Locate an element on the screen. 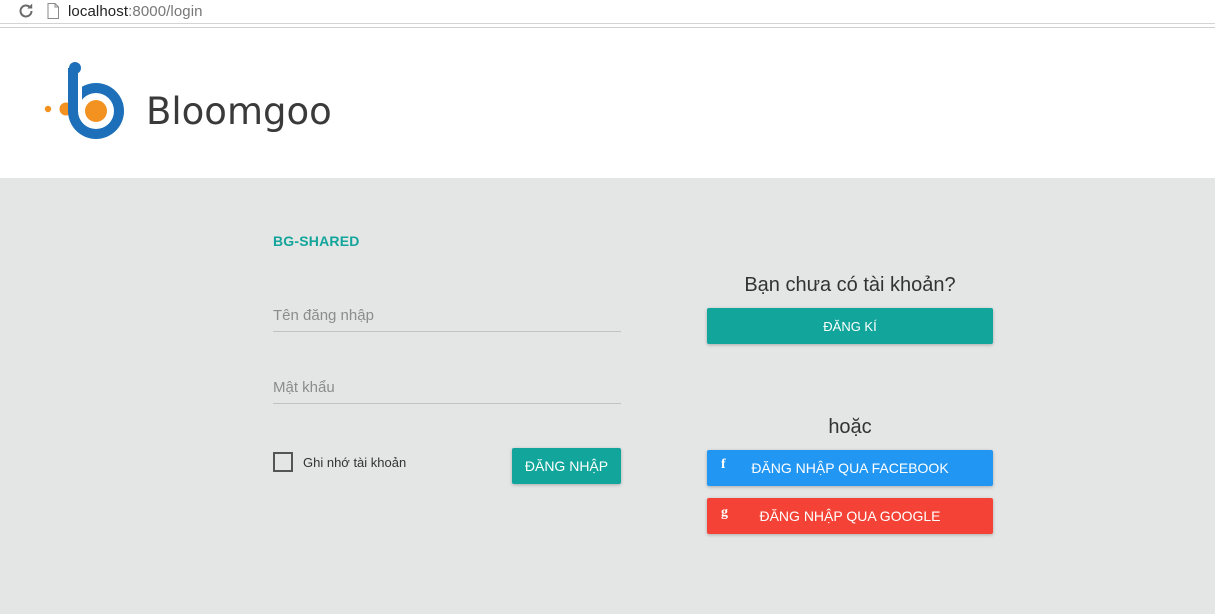  url-text: localhost:8000/login is located at coordinates (135, 11).